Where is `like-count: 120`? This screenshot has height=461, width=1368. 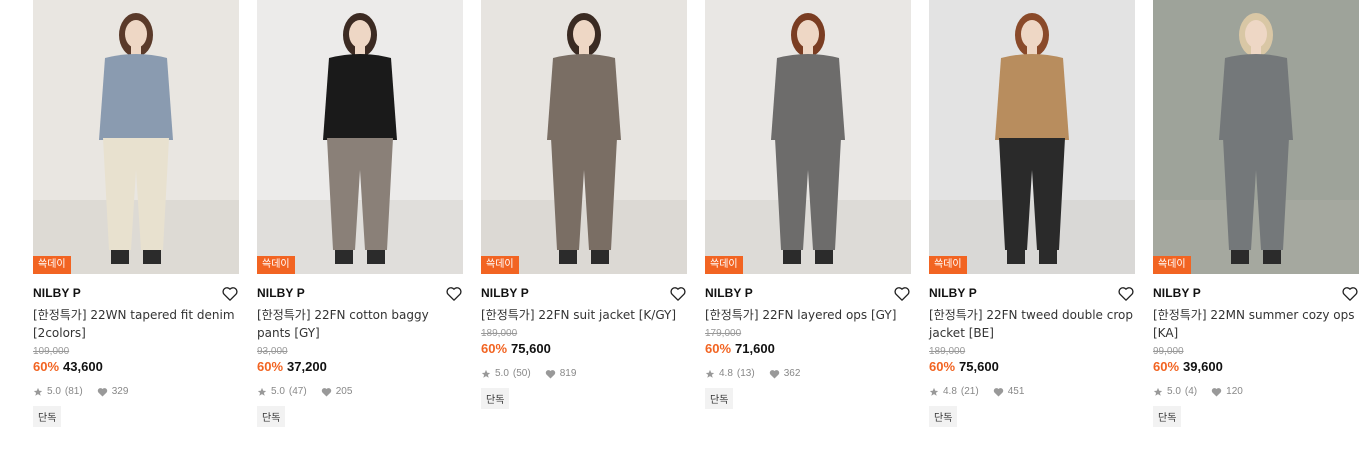
like-count: 120 is located at coordinates (1234, 391).